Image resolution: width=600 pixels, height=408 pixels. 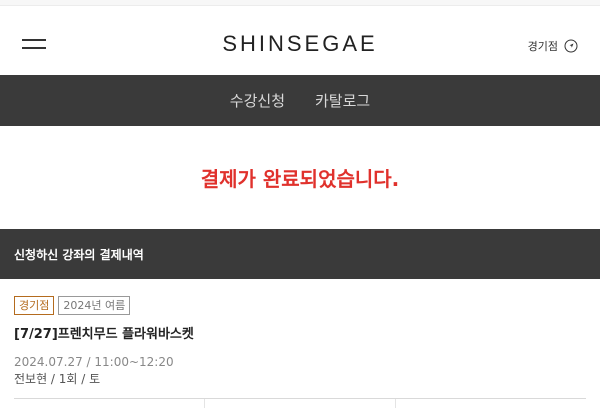 I want to click on course-meta: 2024.07.27 / 11:00~12:20 전보현 / 1회 / 토, so click(x=300, y=371).